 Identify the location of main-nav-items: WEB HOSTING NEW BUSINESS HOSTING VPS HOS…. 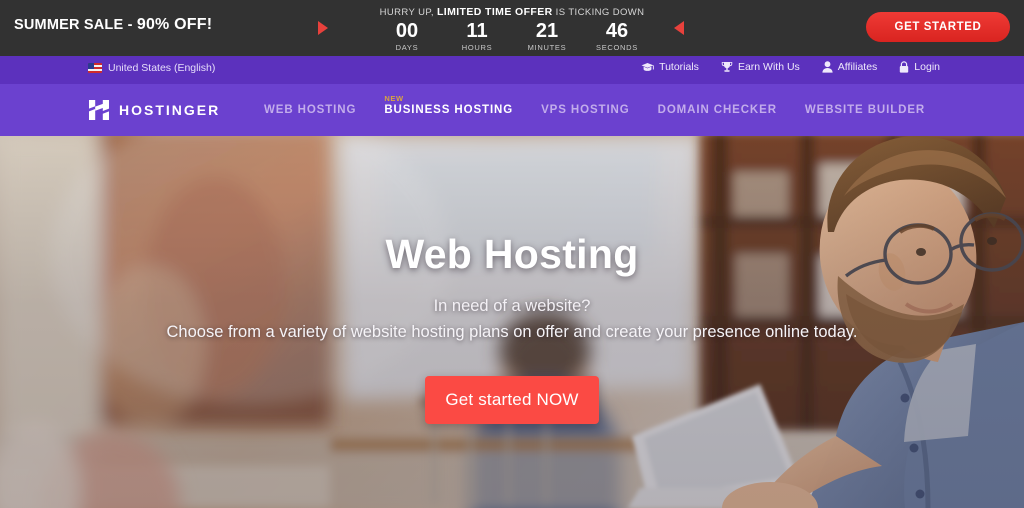
(594, 110).